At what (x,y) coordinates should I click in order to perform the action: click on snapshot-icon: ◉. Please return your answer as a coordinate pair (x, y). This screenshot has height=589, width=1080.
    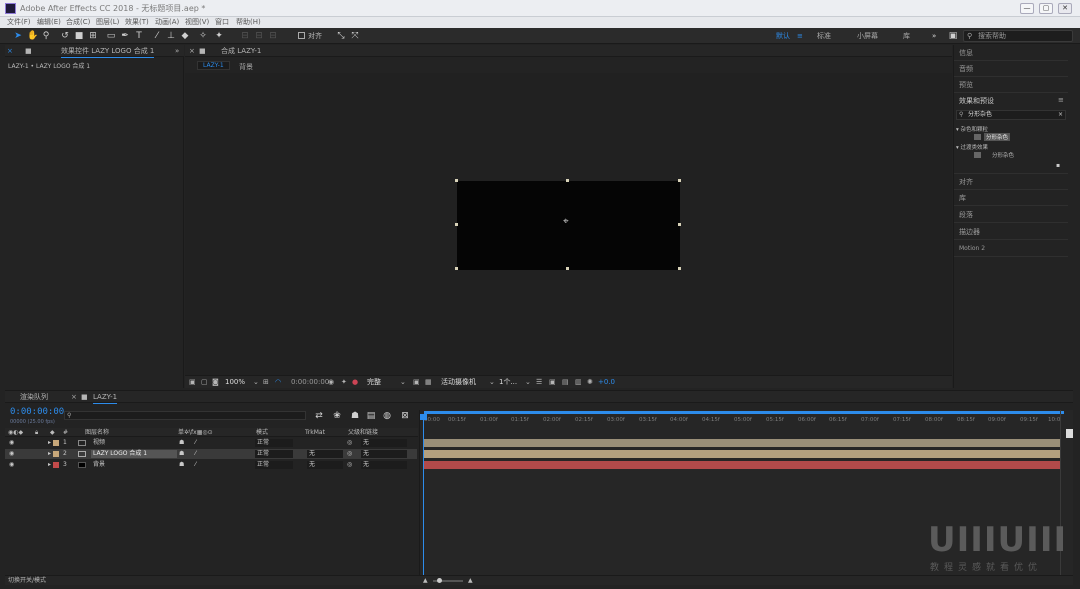
    Looking at the image, I should click on (331, 382).